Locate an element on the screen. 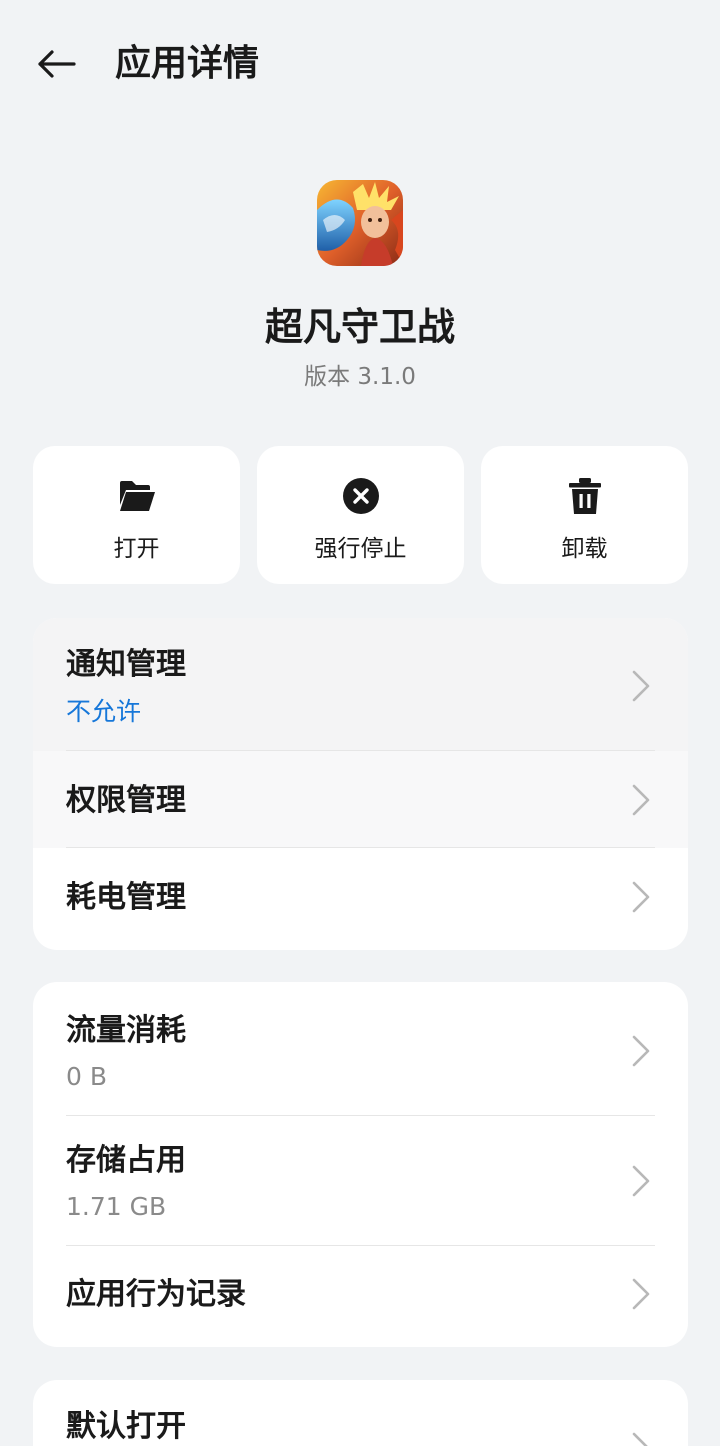  storage-item: 存储占用 1.71 GB is located at coordinates (360, 1181).